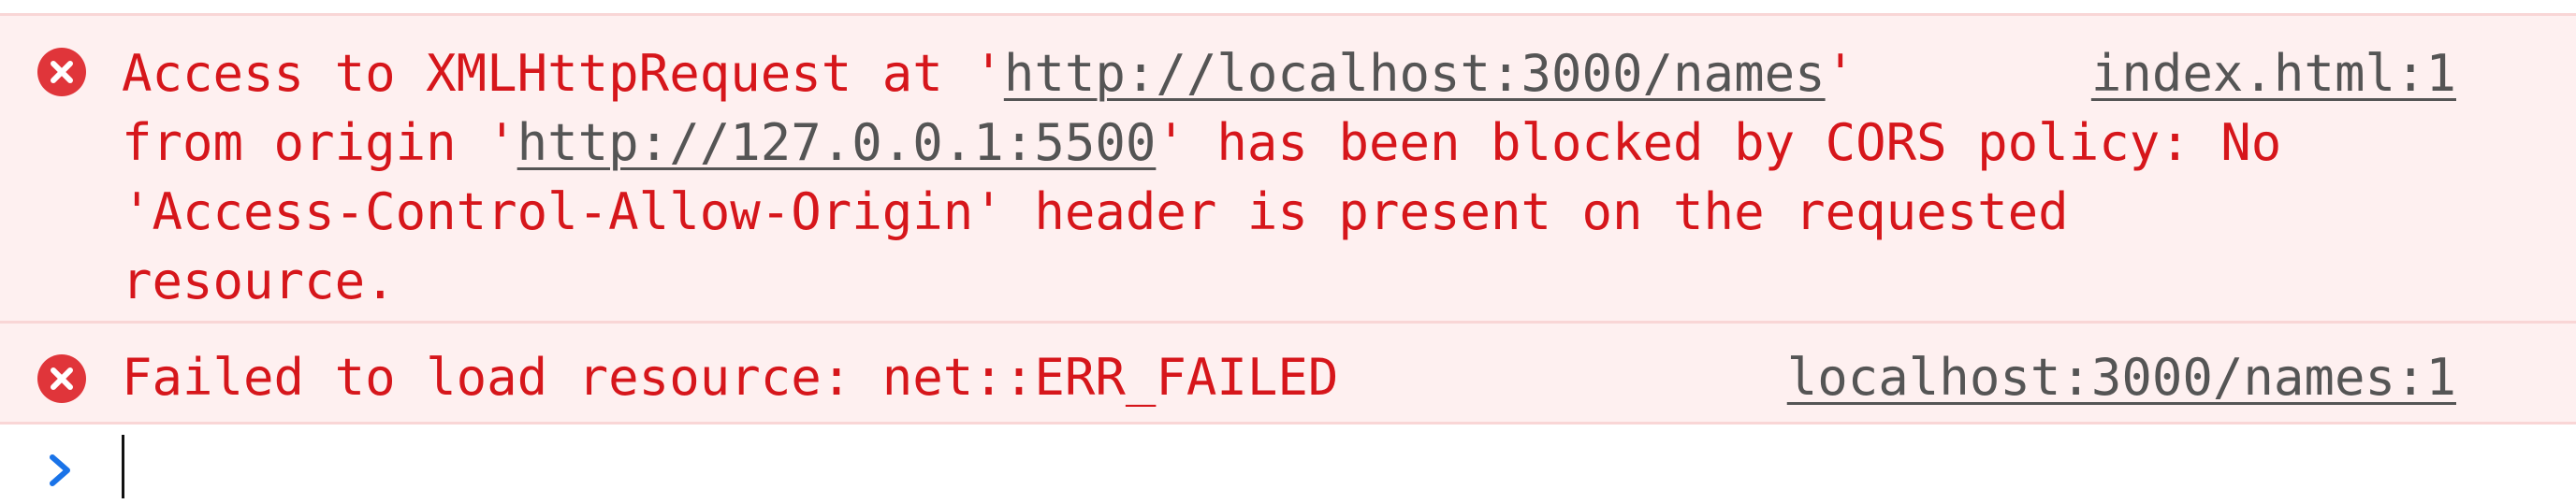  What do you see at coordinates (1415, 73) in the screenshot?
I see `request-url-link: http://localhost:3000/names` at bounding box center [1415, 73].